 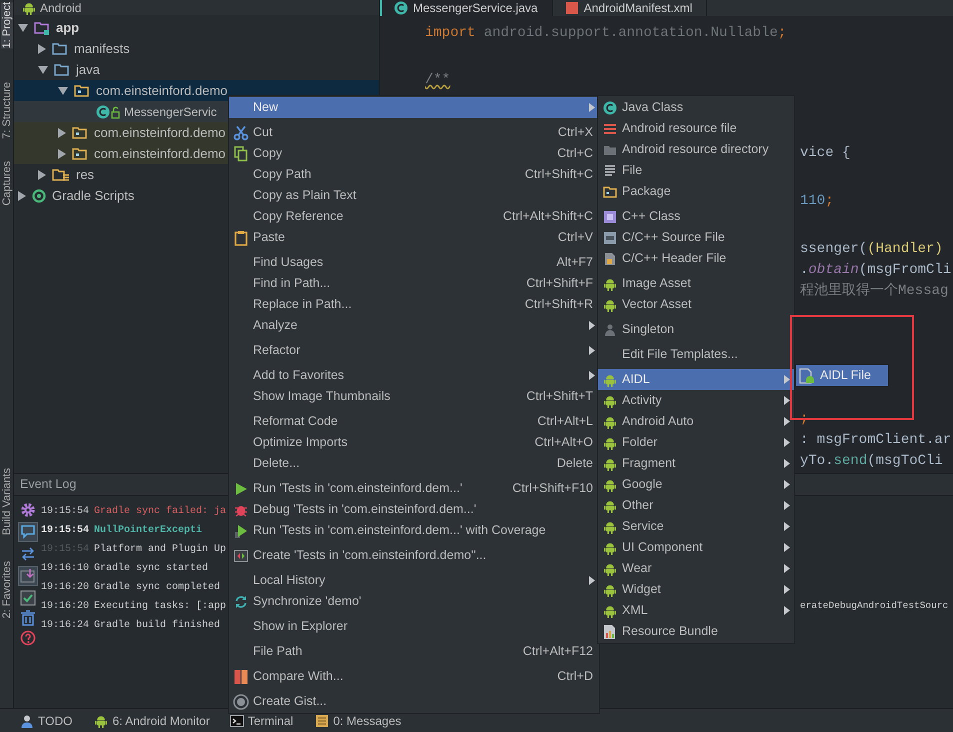 I want to click on tool-window-button: 0: Messages, so click(x=358, y=721).